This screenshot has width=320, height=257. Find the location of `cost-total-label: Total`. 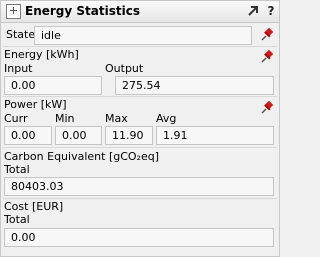

cost-total-label: Total is located at coordinates (17, 219).